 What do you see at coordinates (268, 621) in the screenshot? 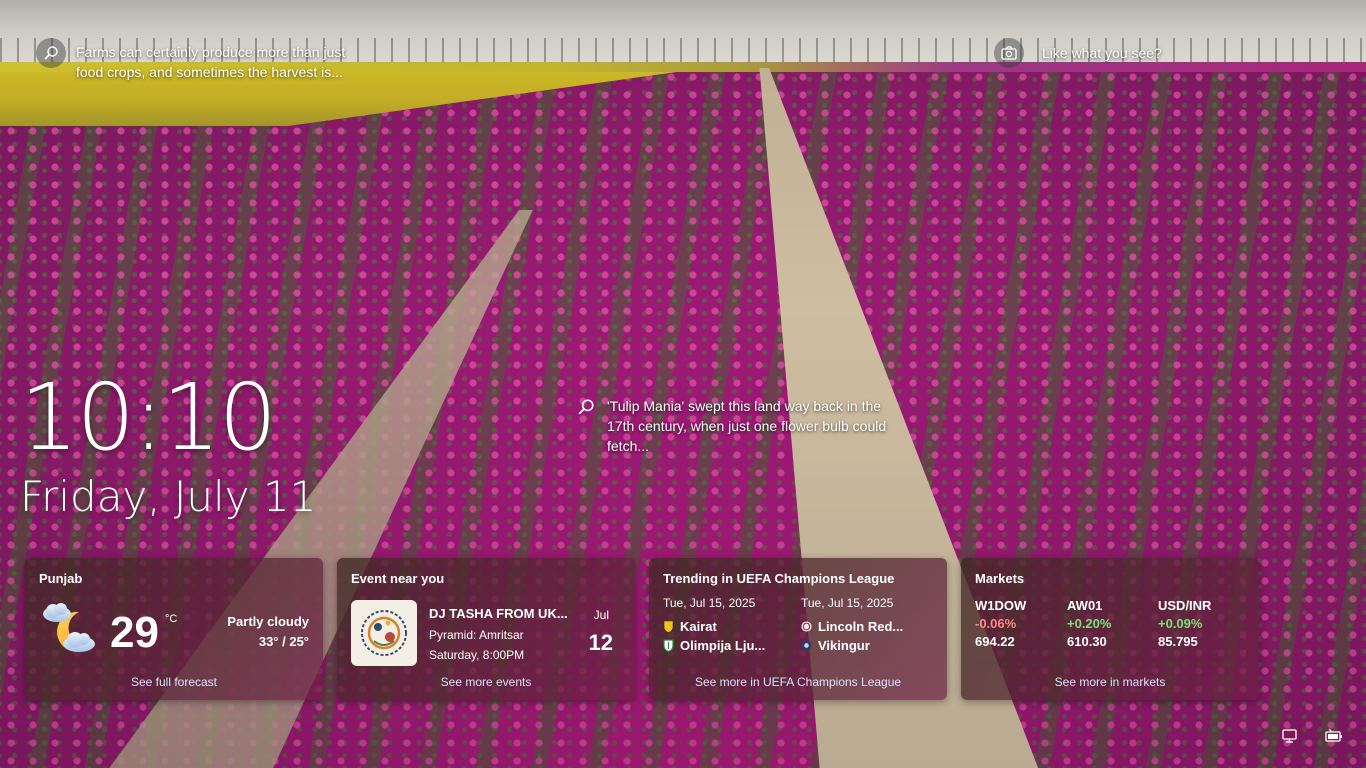
I see `weather-condition: Partly cloudy` at bounding box center [268, 621].